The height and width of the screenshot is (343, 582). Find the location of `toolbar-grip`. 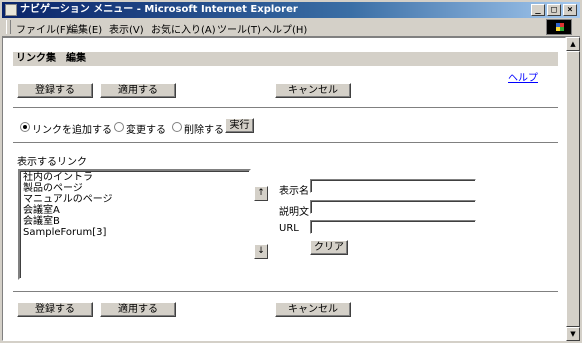

toolbar-grip is located at coordinates (8, 27).